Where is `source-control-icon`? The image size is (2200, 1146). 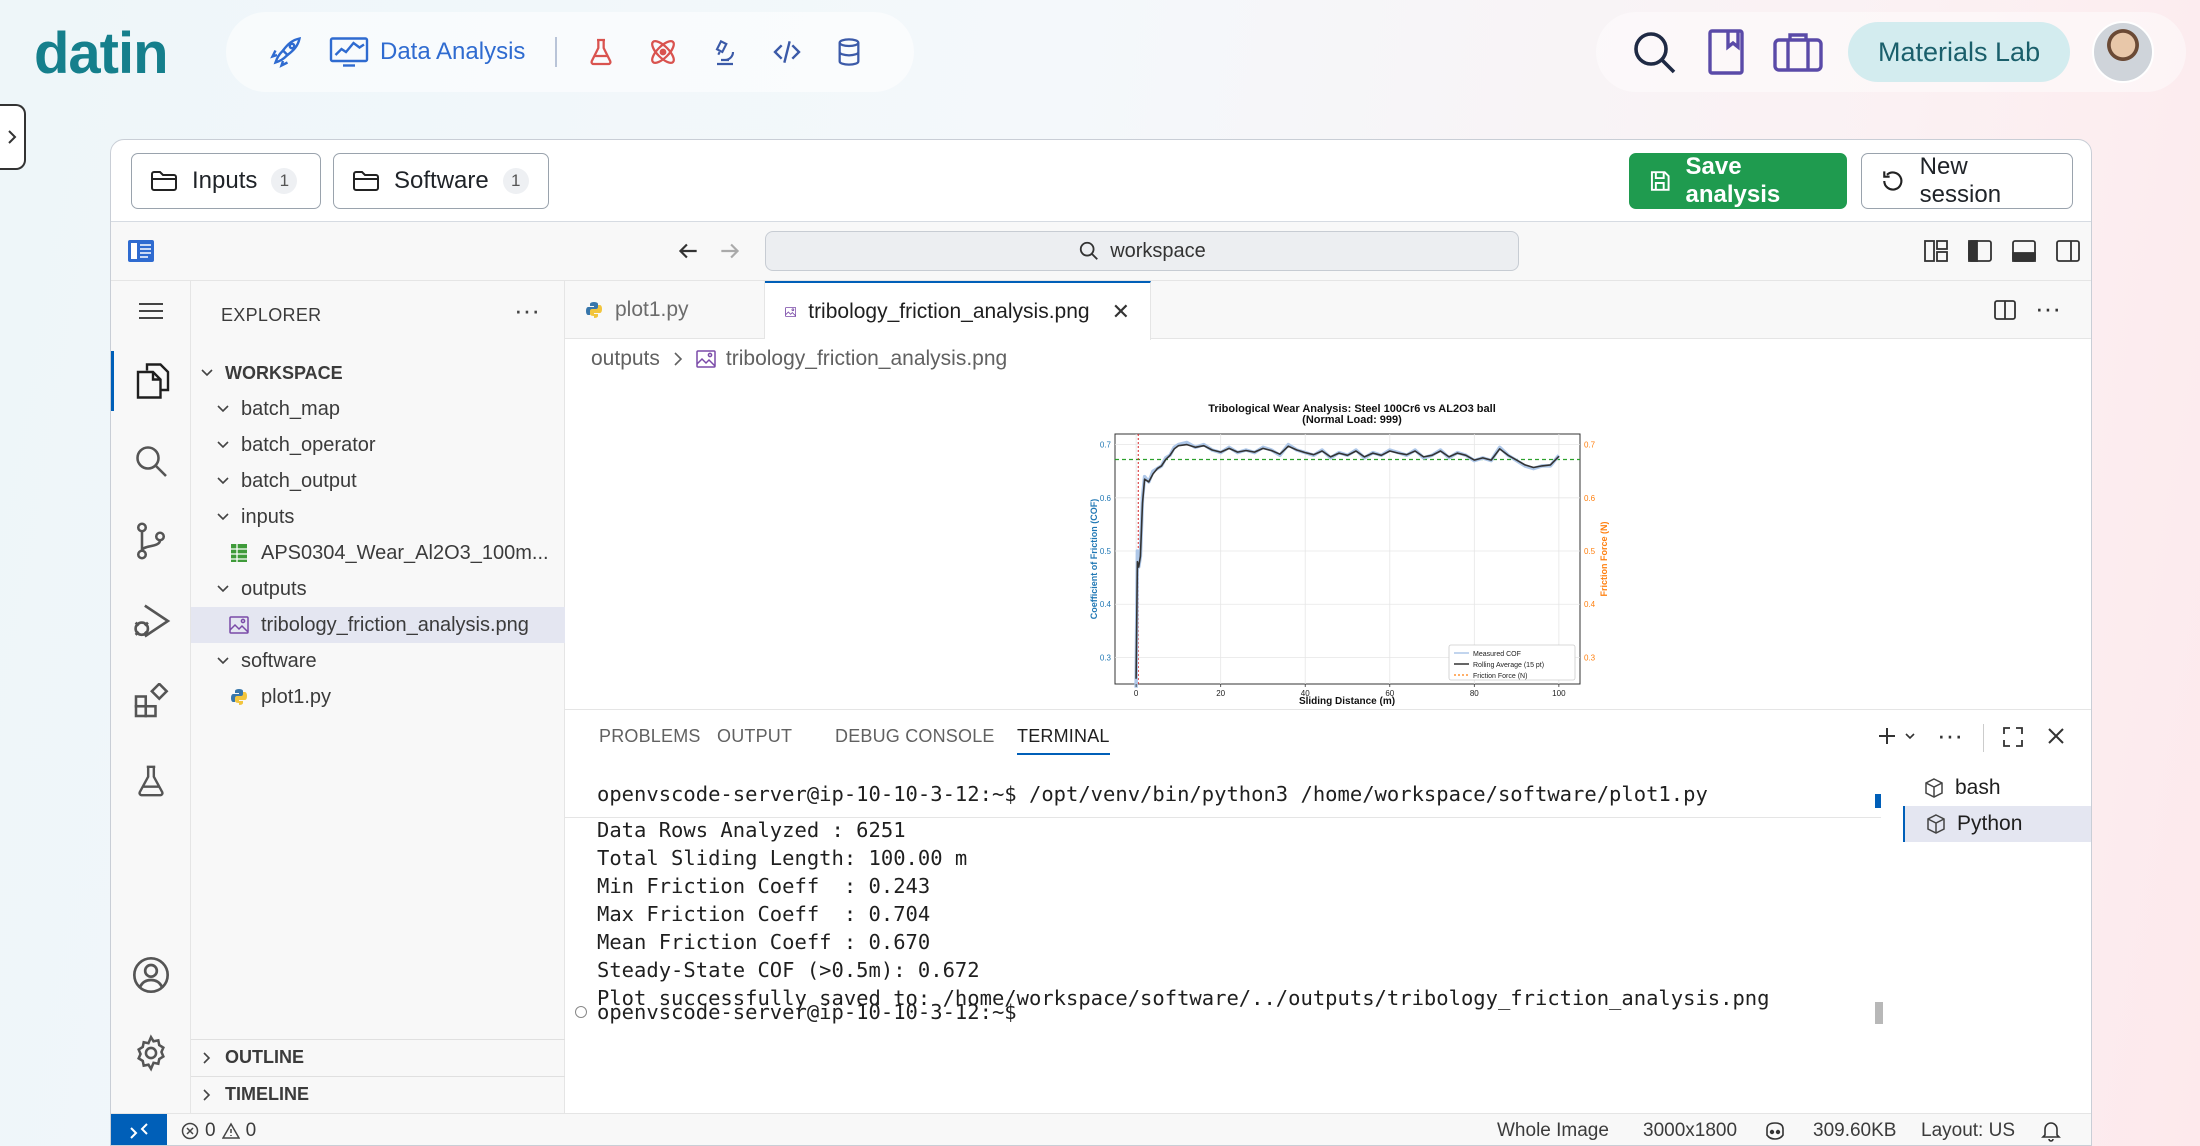 source-control-icon is located at coordinates (151, 541).